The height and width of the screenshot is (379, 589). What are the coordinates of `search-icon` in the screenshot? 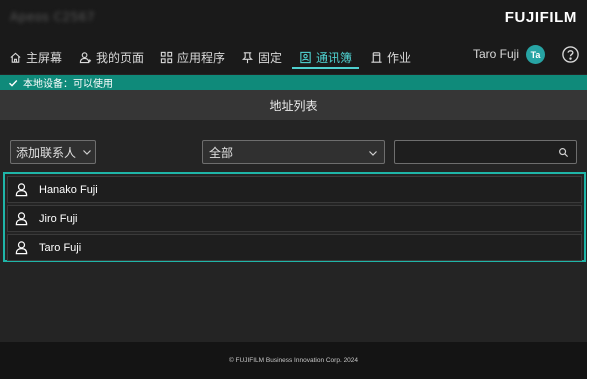 It's located at (563, 152).